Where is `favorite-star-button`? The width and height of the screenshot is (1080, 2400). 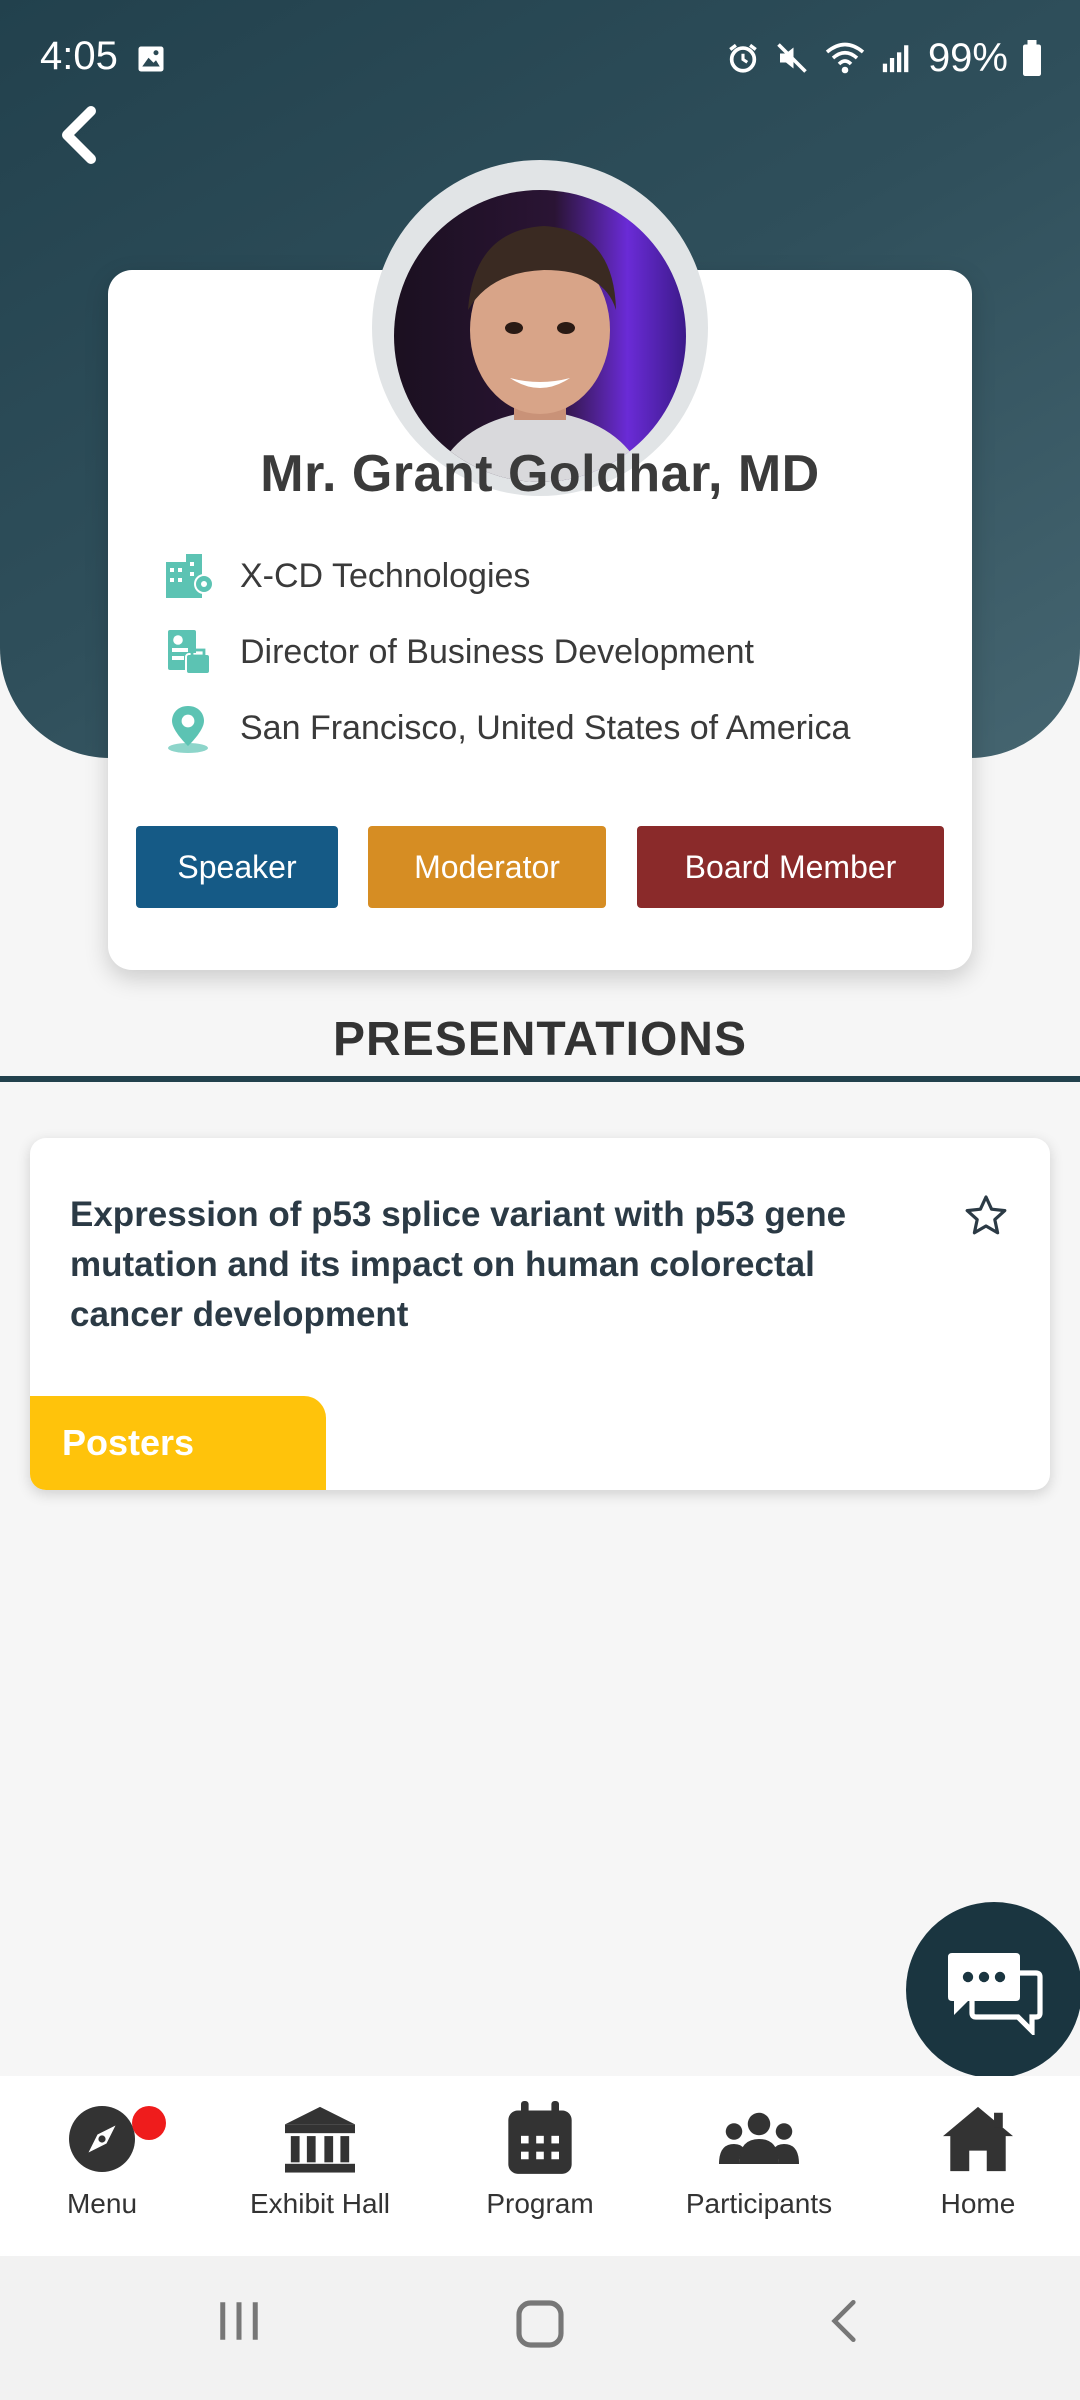
favorite-star-button is located at coordinates (986, 1216).